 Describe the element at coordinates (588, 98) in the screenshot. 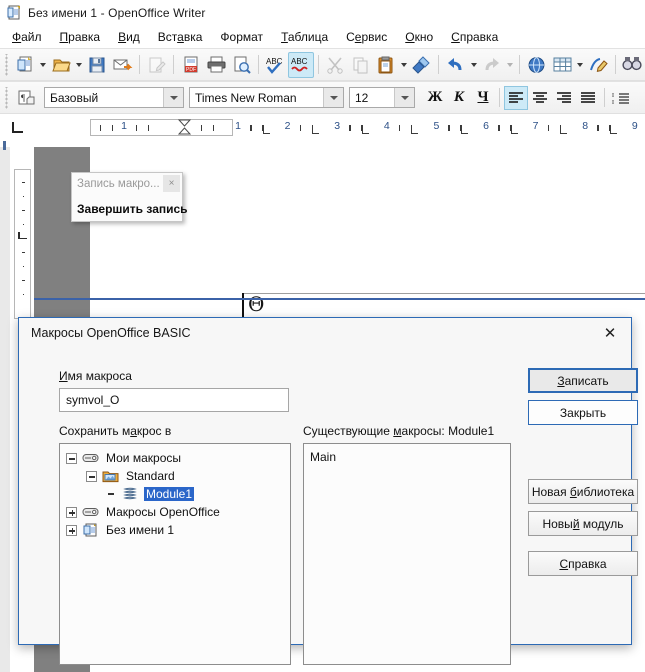

I see `align-justify-button` at that location.